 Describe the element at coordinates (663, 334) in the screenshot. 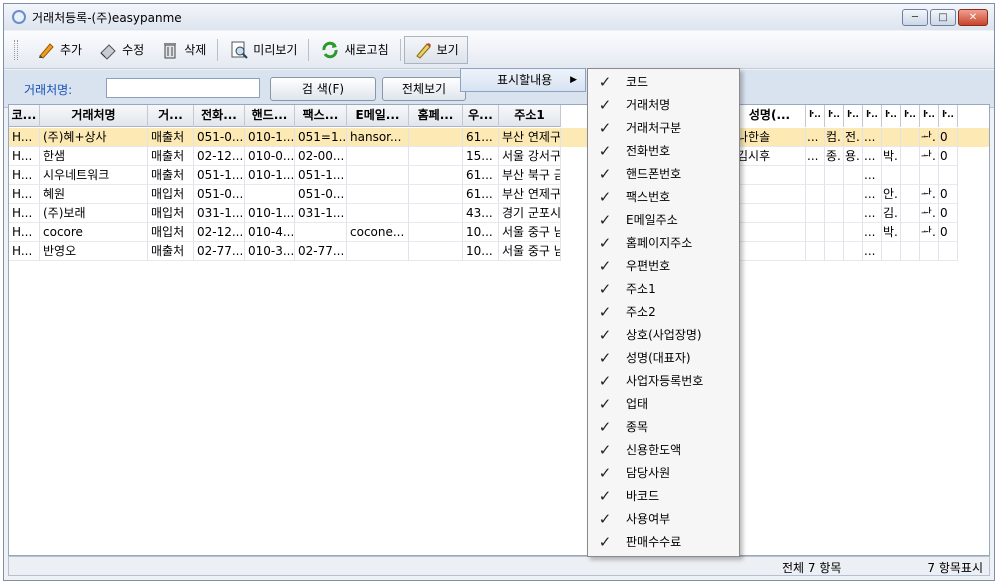

I see `column-toggle-item: ✓ 상호(사업장명)` at that location.